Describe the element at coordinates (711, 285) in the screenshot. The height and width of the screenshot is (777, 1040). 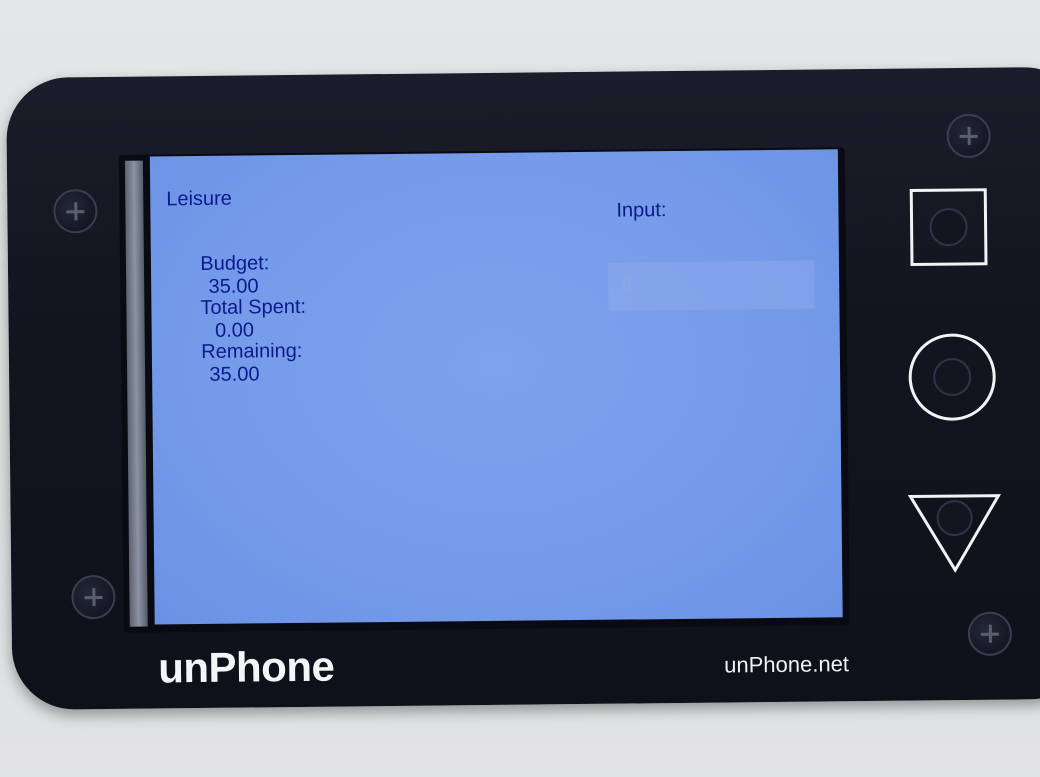
I see `amount-input: 0` at that location.